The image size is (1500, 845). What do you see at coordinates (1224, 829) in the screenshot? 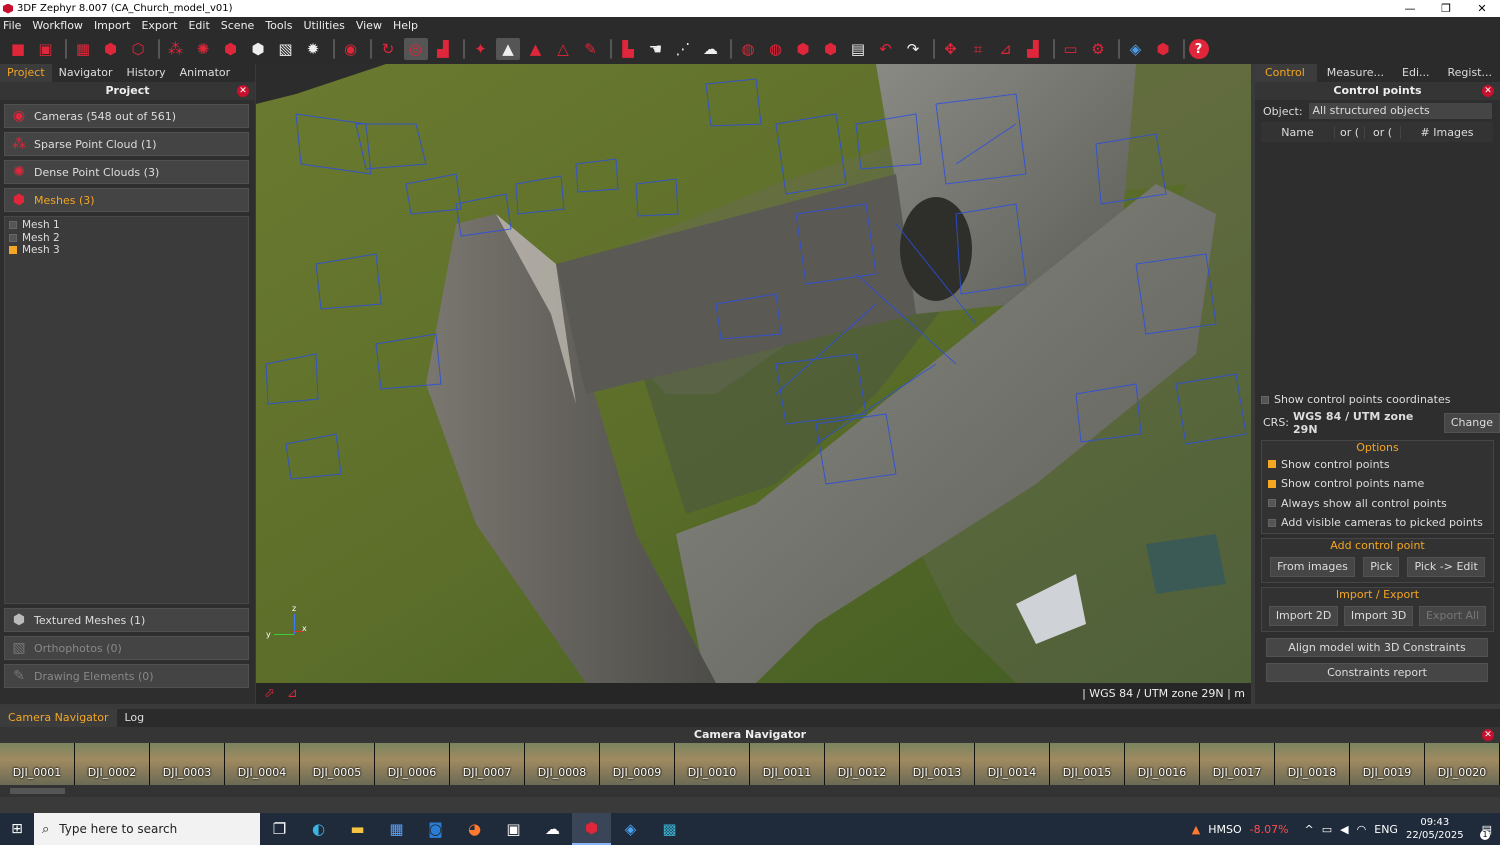
I see `stock-name: HMSO` at bounding box center [1224, 829].